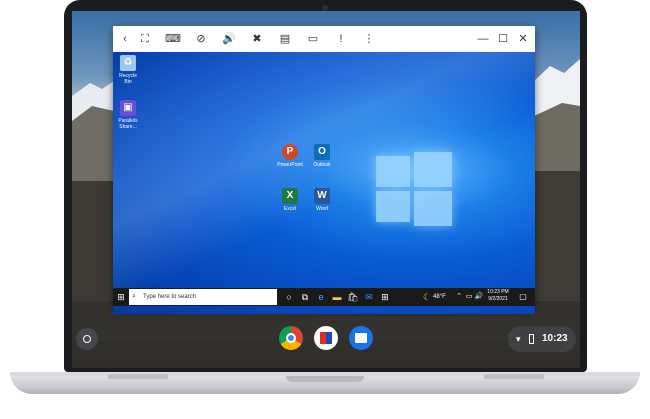 The height and width of the screenshot is (419, 650). I want to click on taskbar-clock: 10:23 PM 9/2/2021, so click(498, 296).